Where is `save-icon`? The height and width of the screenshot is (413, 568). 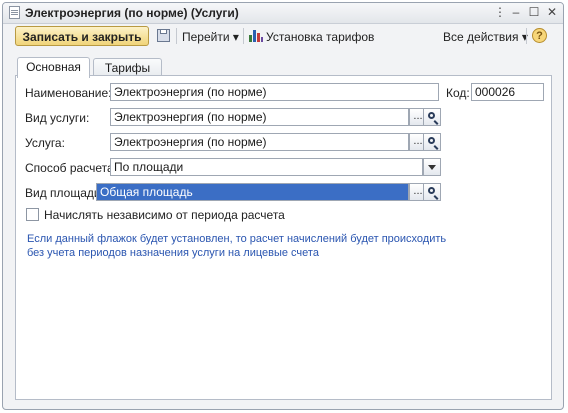
save-icon is located at coordinates (163, 35).